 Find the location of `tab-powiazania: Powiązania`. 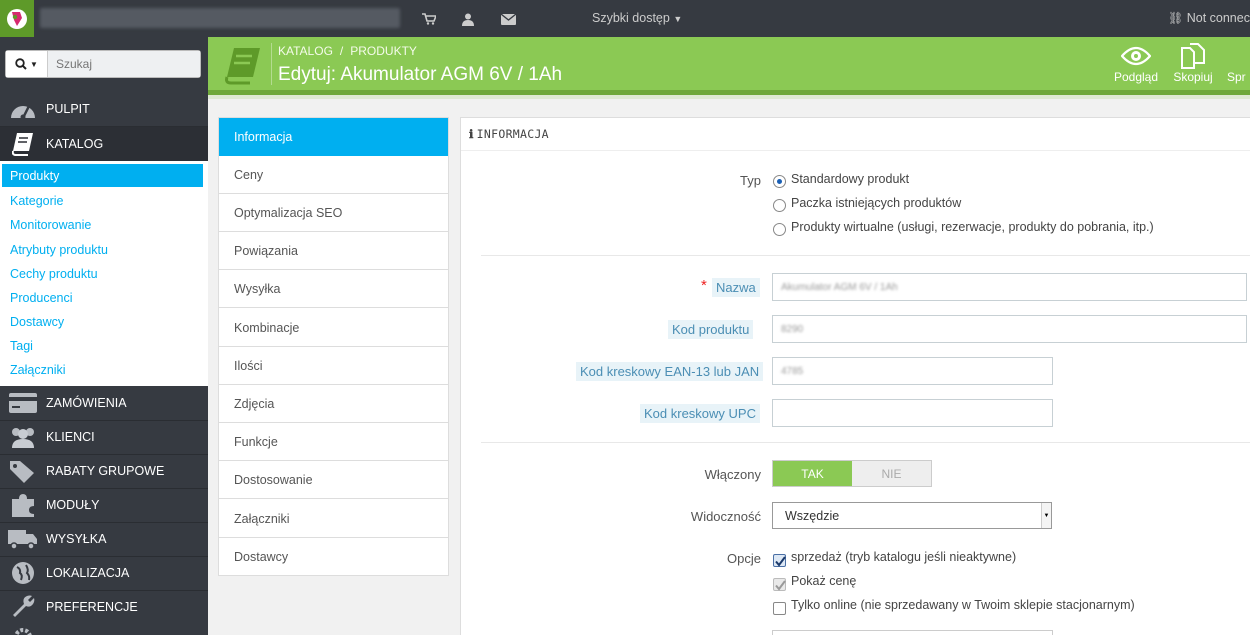

tab-powiazania: Powiązania is located at coordinates (333, 251).